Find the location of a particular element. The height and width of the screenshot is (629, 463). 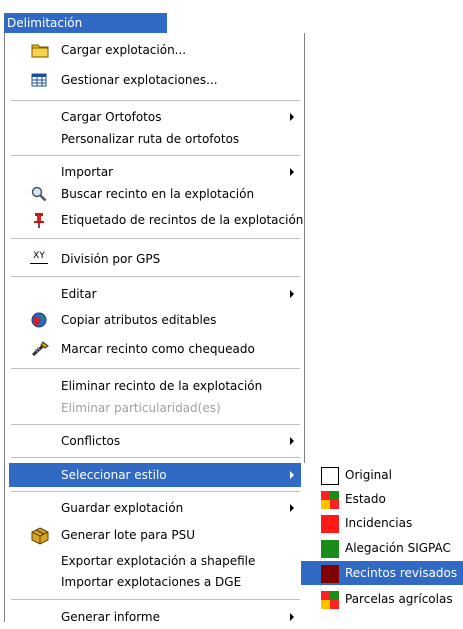

incidencias-swatch-icon is located at coordinates (330, 524).